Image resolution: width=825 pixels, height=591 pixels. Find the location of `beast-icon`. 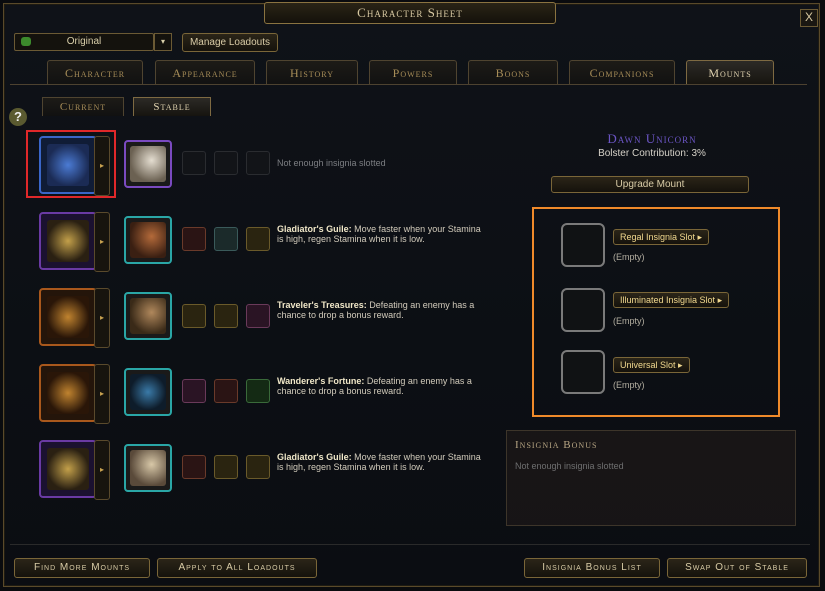

beast-icon is located at coordinates (148, 240).